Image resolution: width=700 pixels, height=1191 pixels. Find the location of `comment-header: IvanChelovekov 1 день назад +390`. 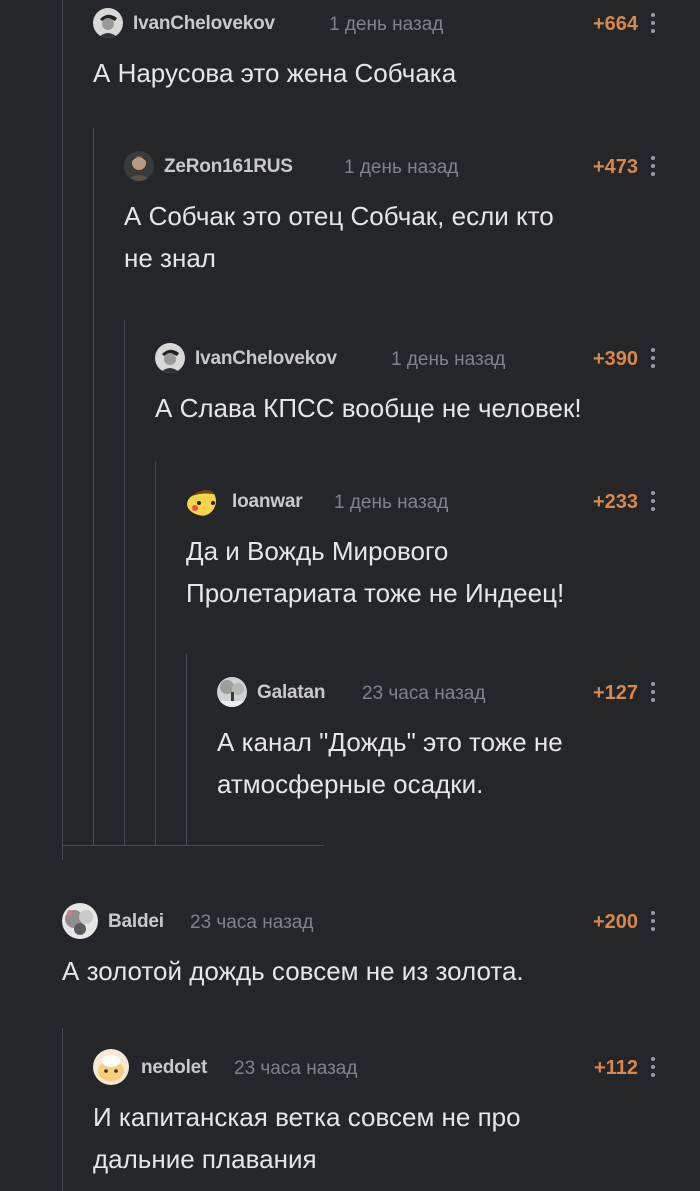

comment-header: IvanChelovekov 1 день назад +390 is located at coordinates (407, 358).